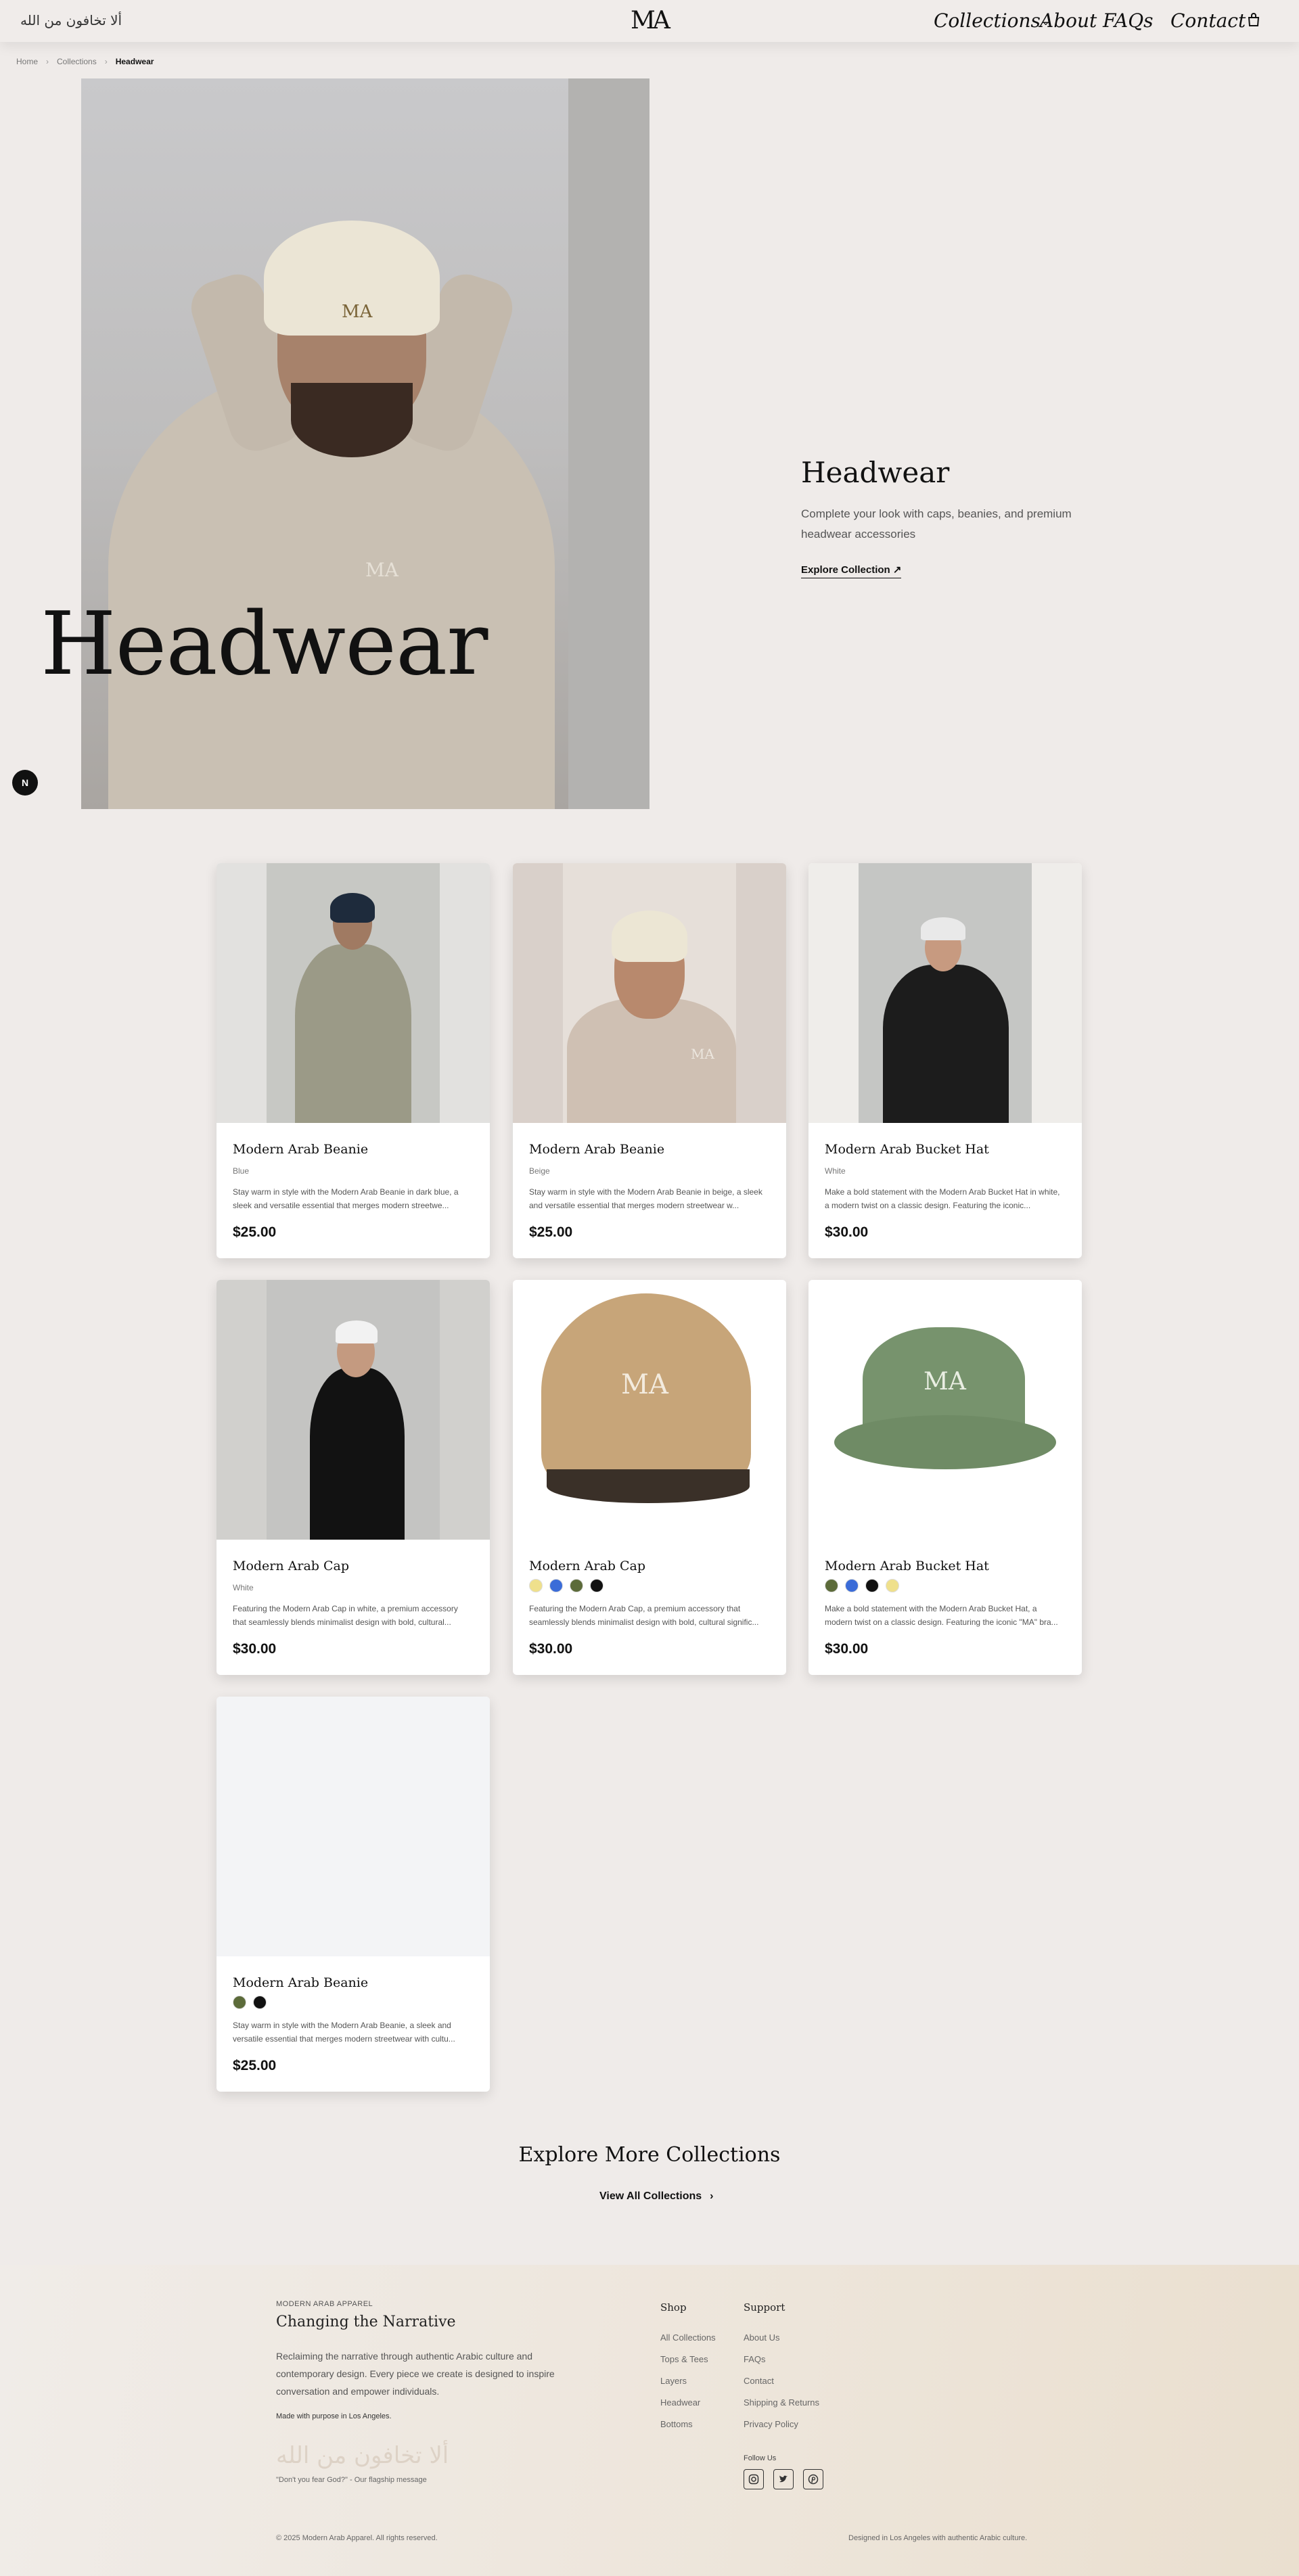  Describe the element at coordinates (688, 2403) in the screenshot. I see `footer-link-headwear: Headwear` at that location.